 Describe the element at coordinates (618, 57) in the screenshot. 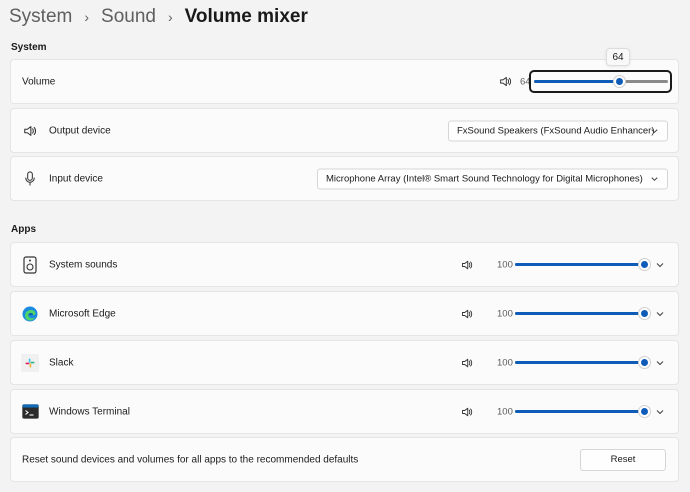

I see `volume-tooltip: 64` at that location.